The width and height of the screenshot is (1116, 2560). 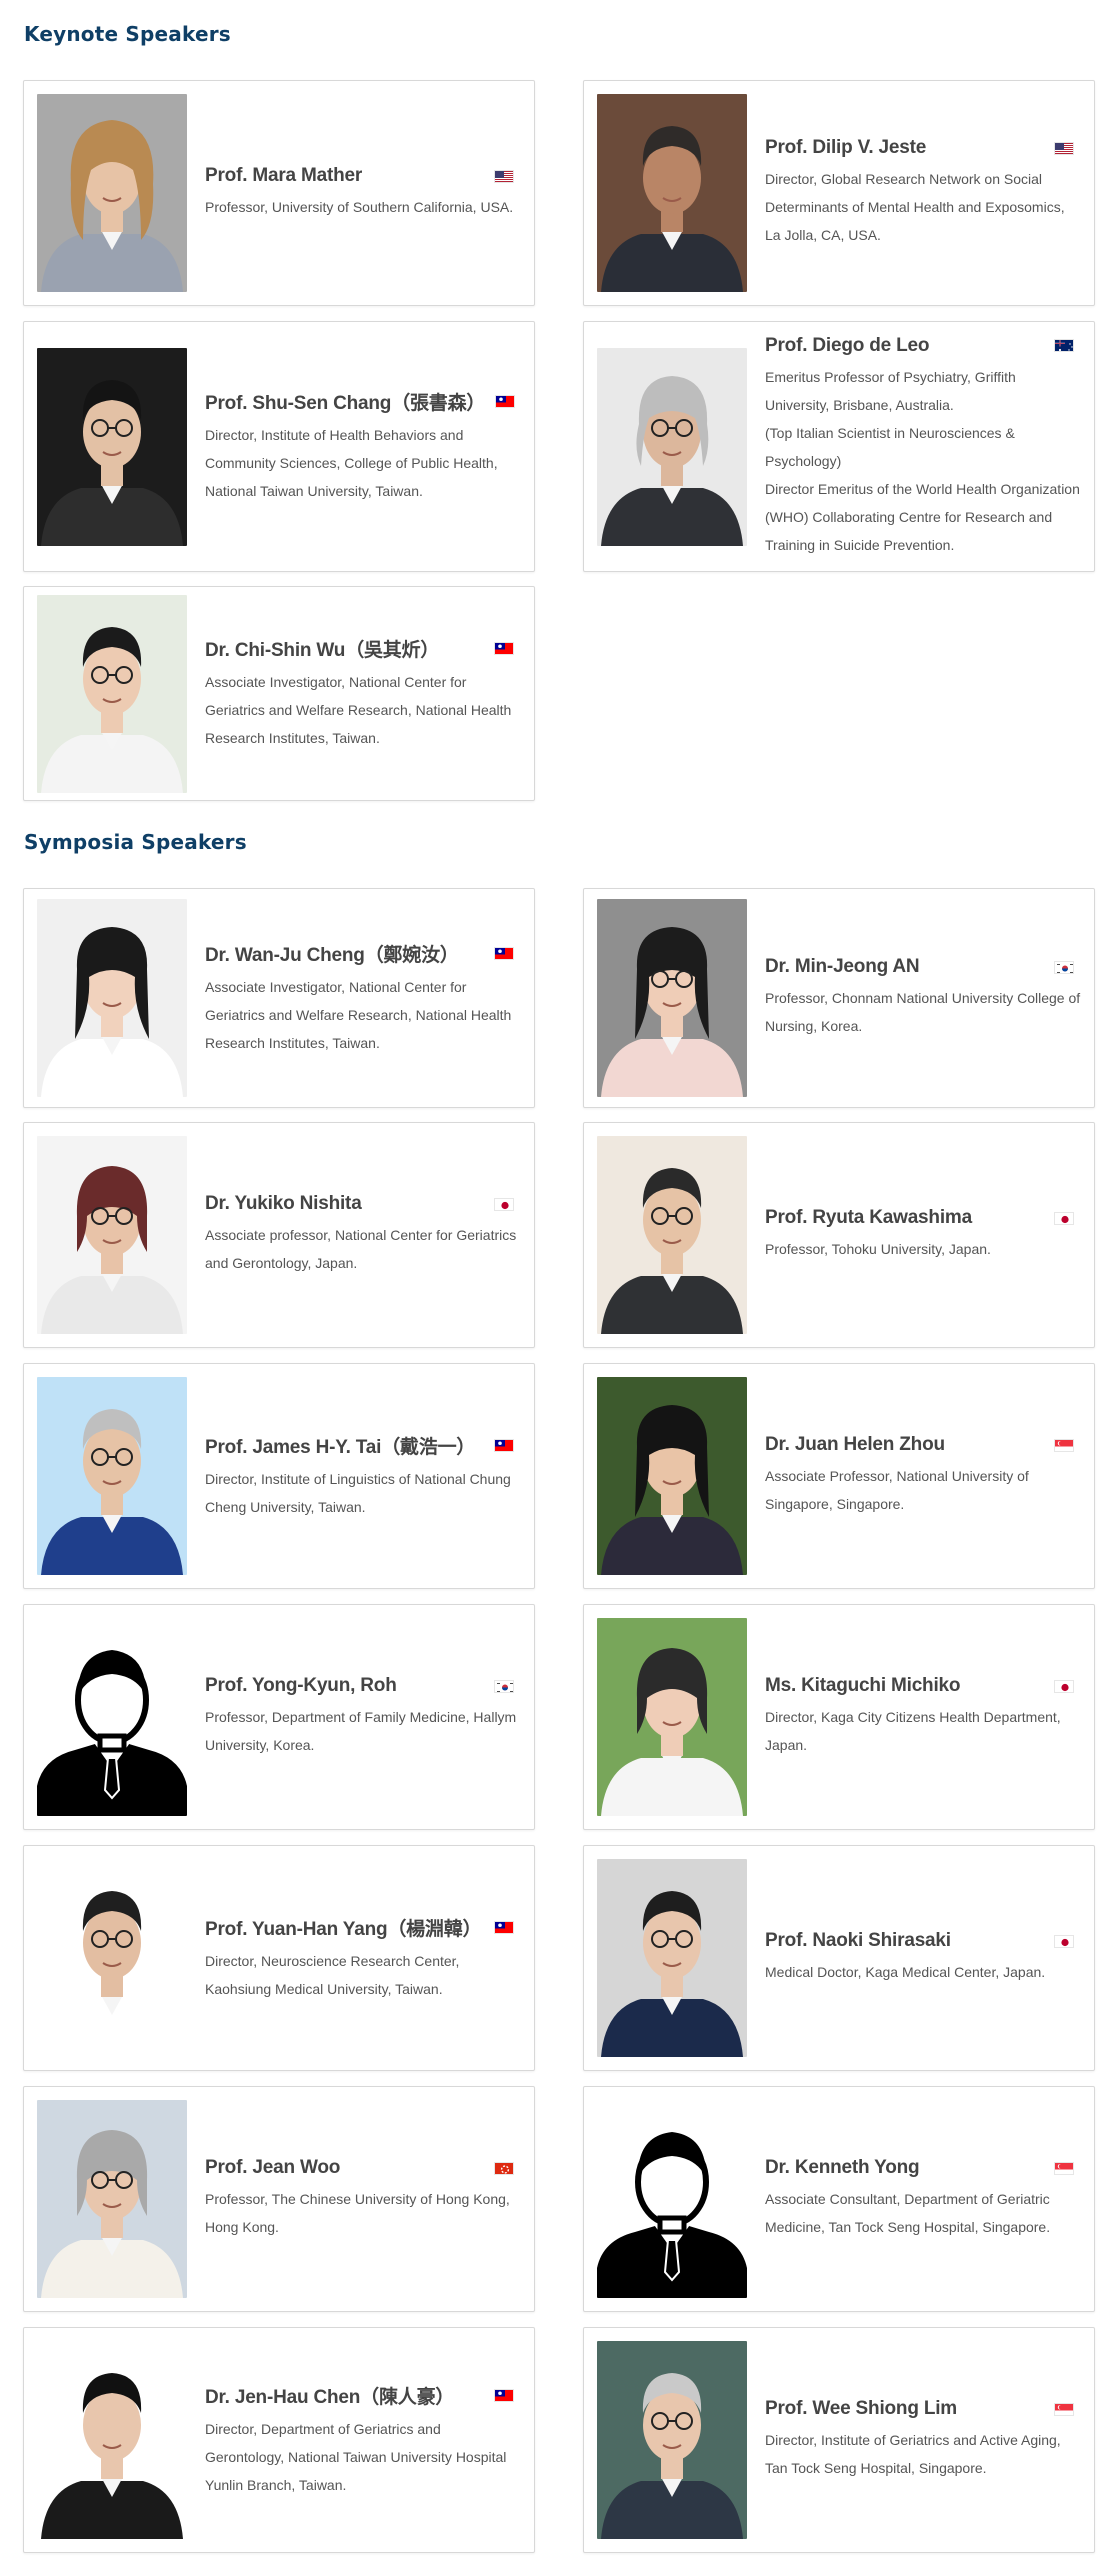 I want to click on speaker-name-row: Prof. Ryuta Kawashima, so click(x=923, y=1218).